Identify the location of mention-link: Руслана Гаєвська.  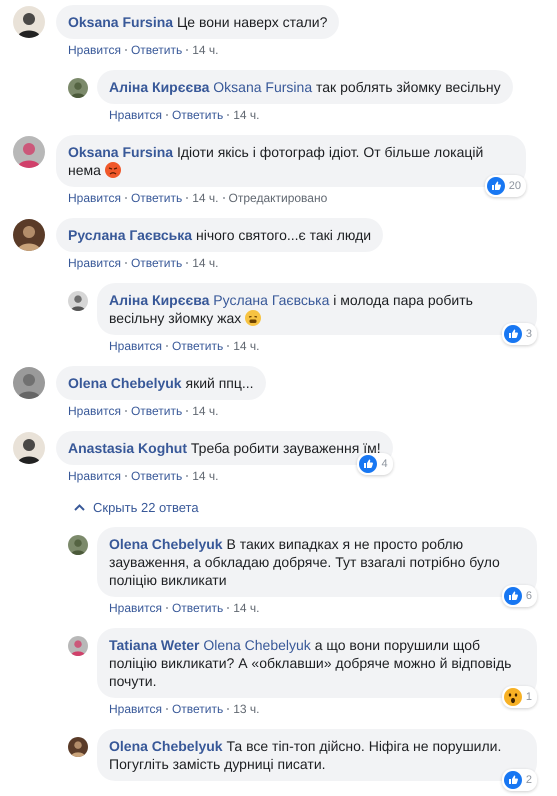
(271, 300).